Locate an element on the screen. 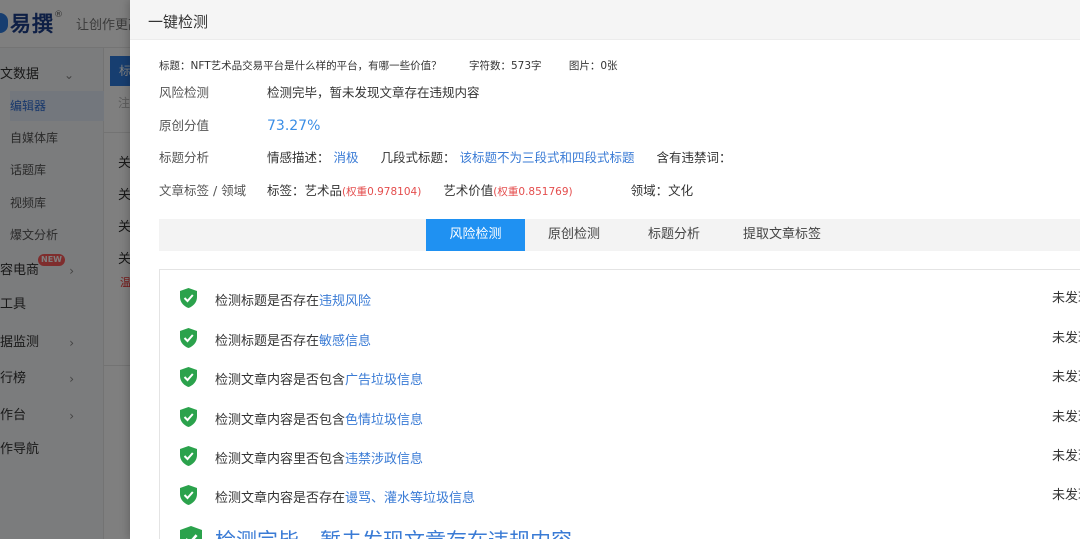 This screenshot has height=539, width=1080. check-text: 检测文章内容是否包含广告垃圾信息 is located at coordinates (319, 380).